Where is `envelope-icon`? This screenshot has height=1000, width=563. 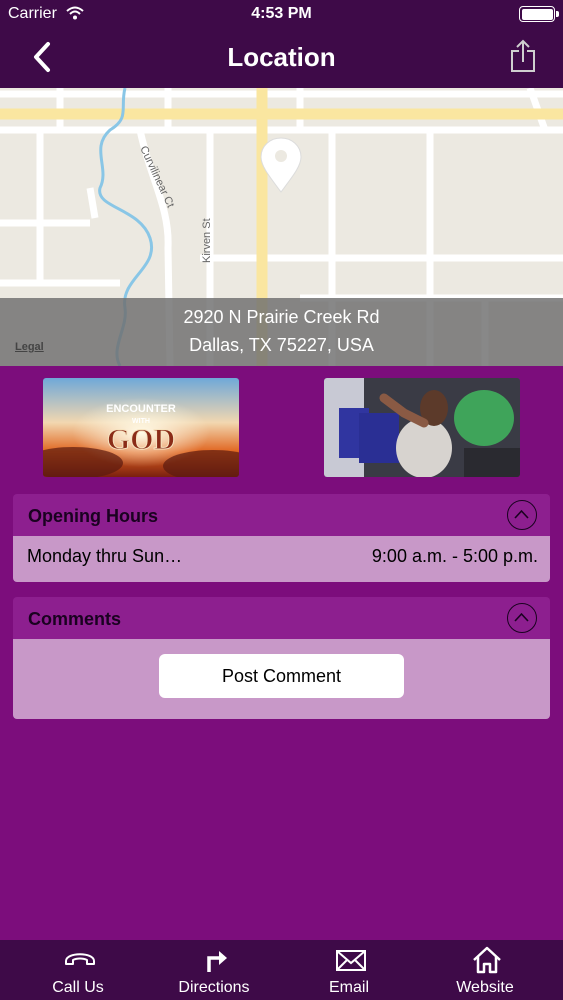
envelope-icon is located at coordinates (351, 960).